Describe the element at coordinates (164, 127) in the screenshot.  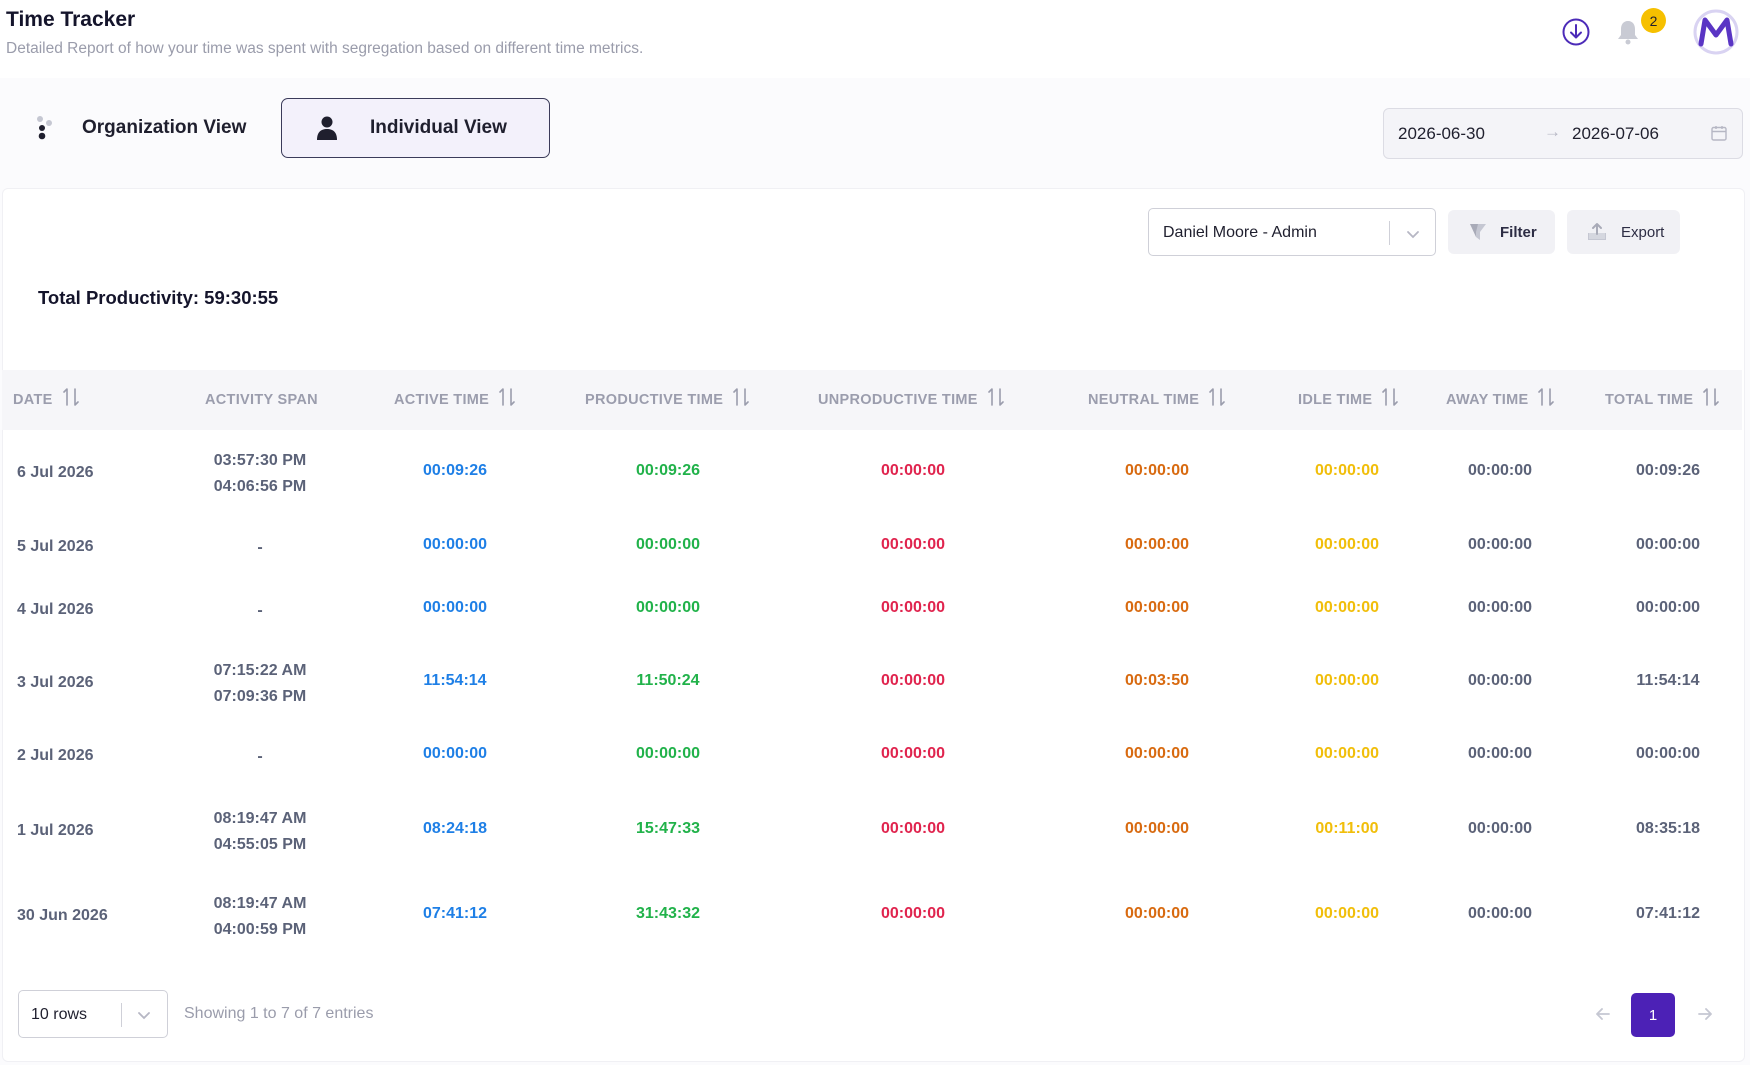
I see `organization-view-label: Organization View` at that location.